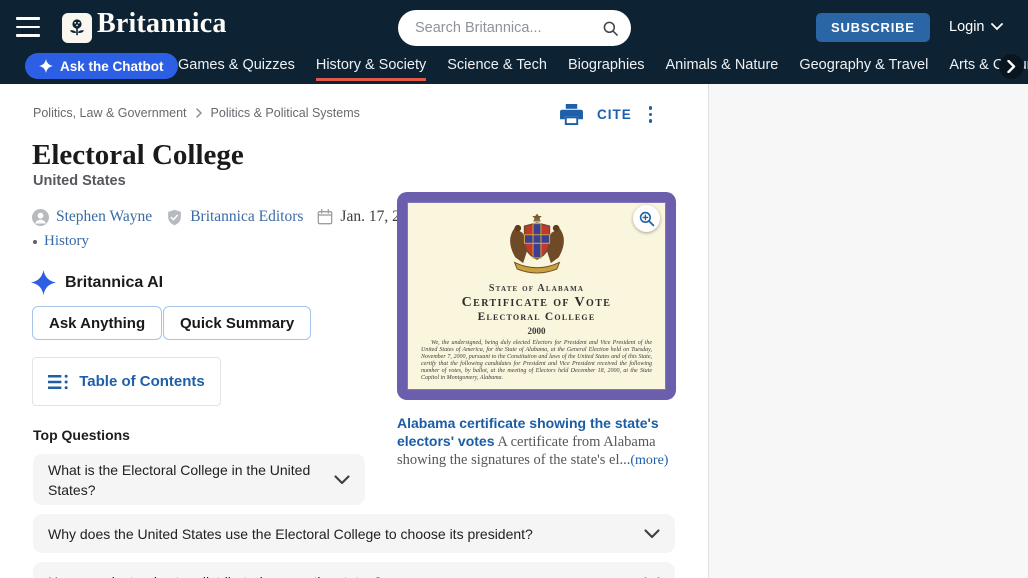 This screenshot has width=1028, height=578. I want to click on search-bar, so click(514, 28).